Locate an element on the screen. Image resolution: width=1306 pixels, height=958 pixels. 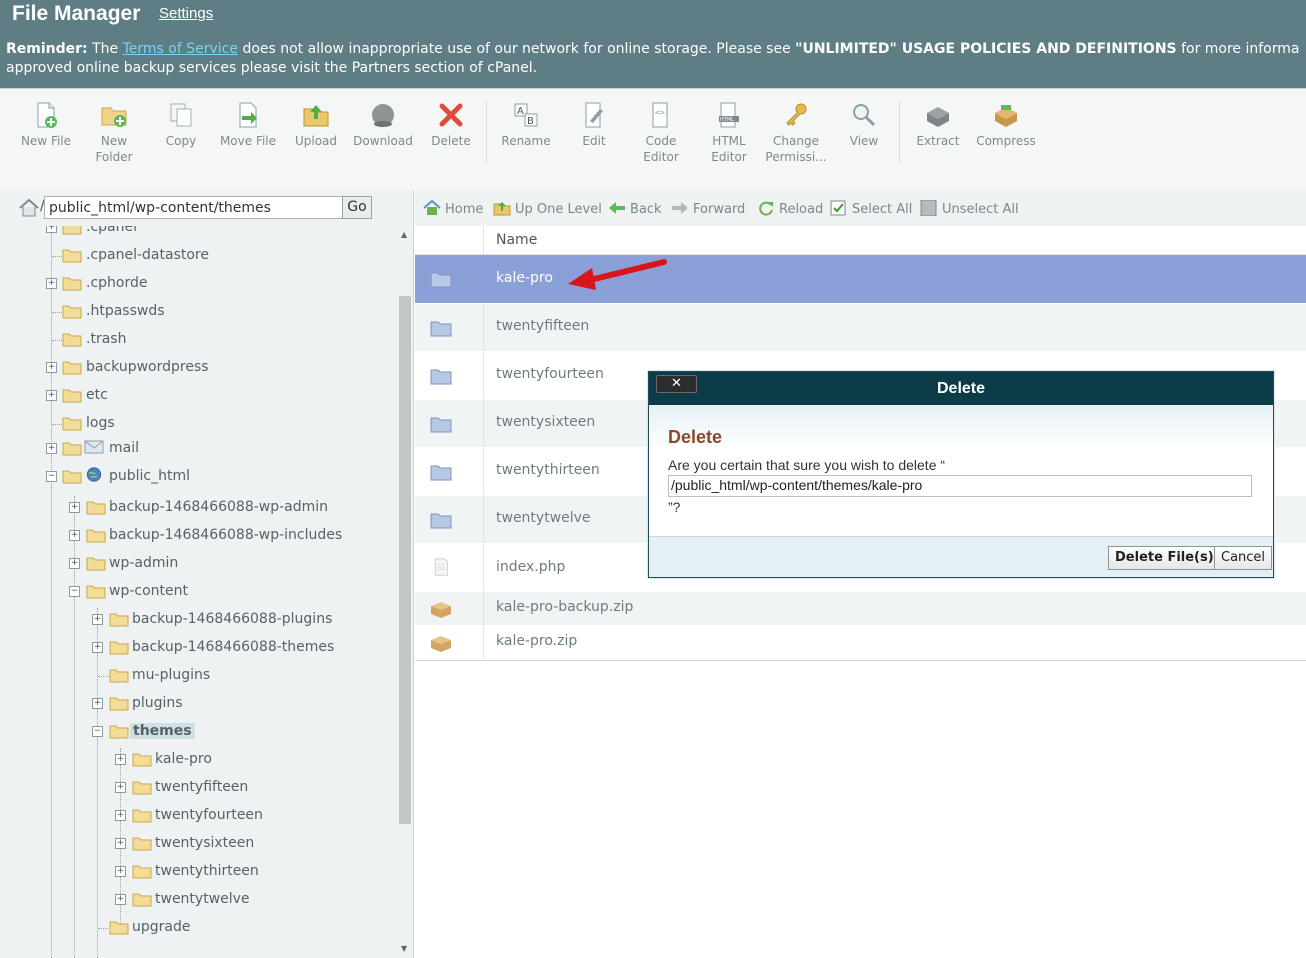
cancel-button: Cancel is located at coordinates (1243, 558).